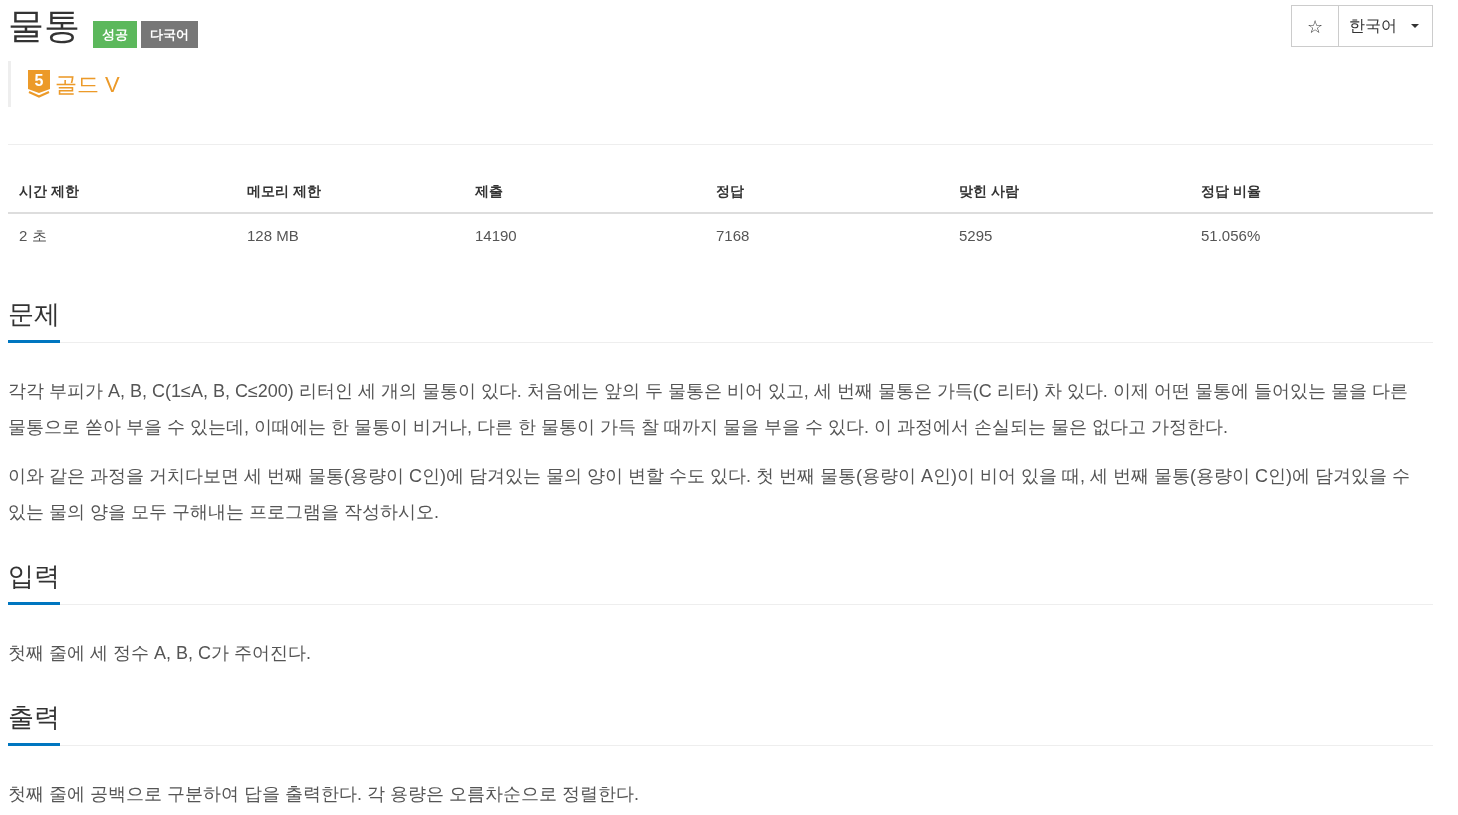  Describe the element at coordinates (826, 192) in the screenshot. I see `column-header: 정답` at that location.